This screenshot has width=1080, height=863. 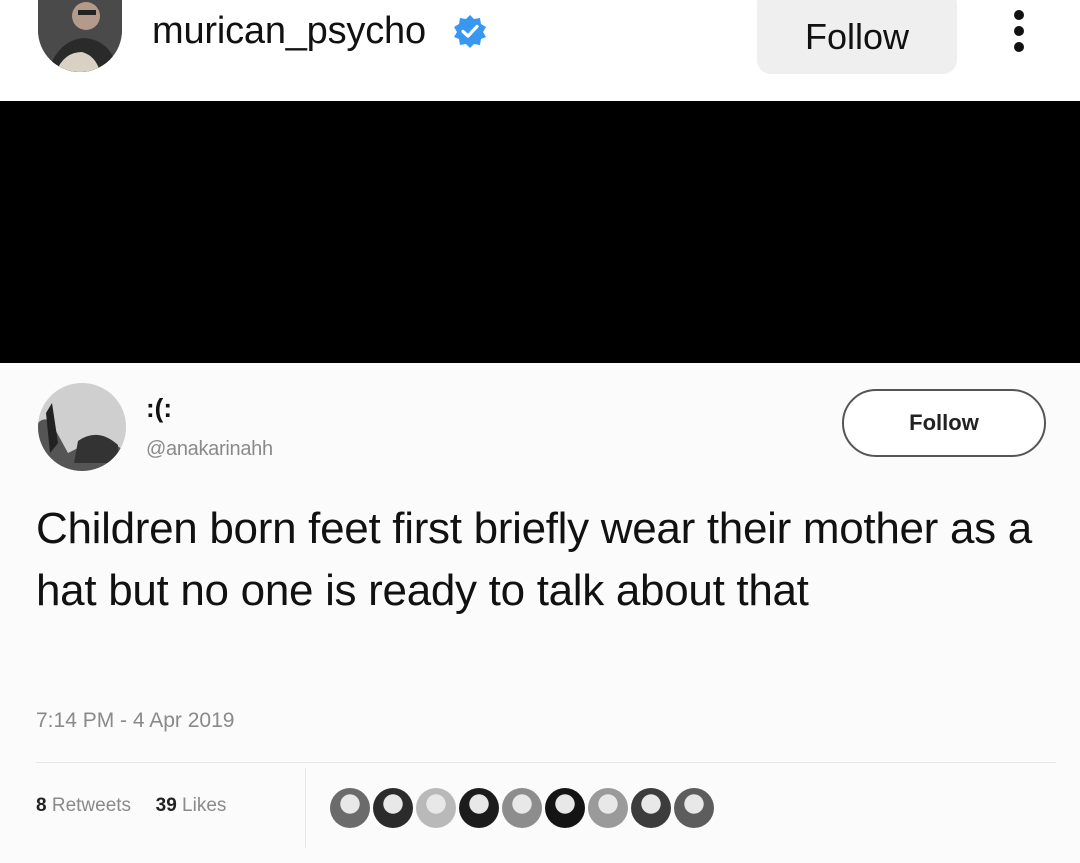 I want to click on tweet-follow-button: Follow, so click(x=944, y=423).